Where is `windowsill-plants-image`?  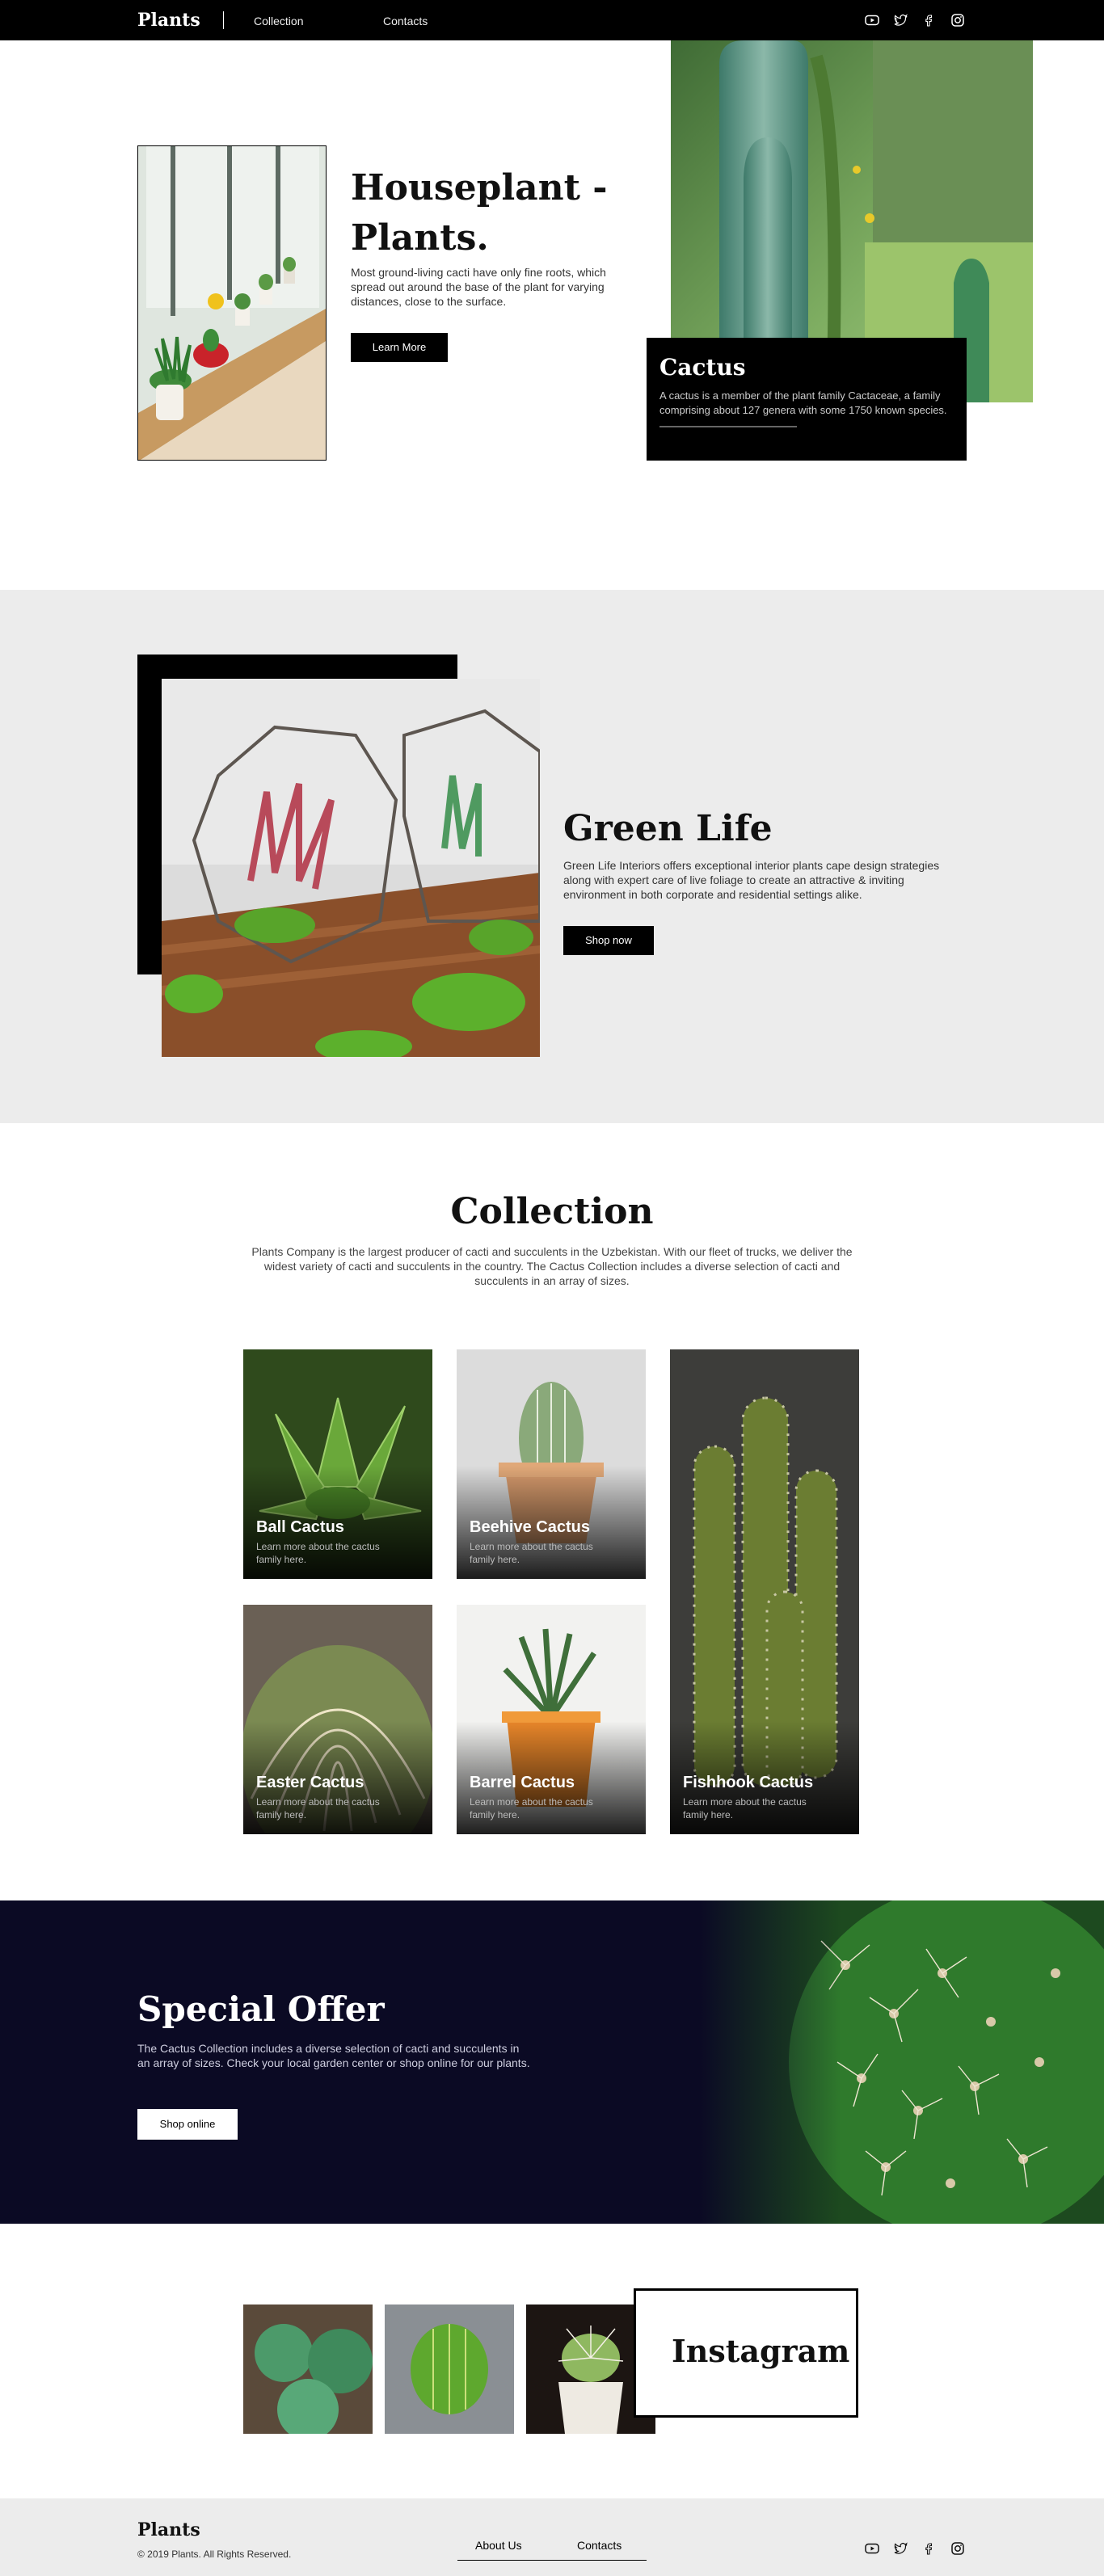
windowsill-plants-image is located at coordinates (232, 303).